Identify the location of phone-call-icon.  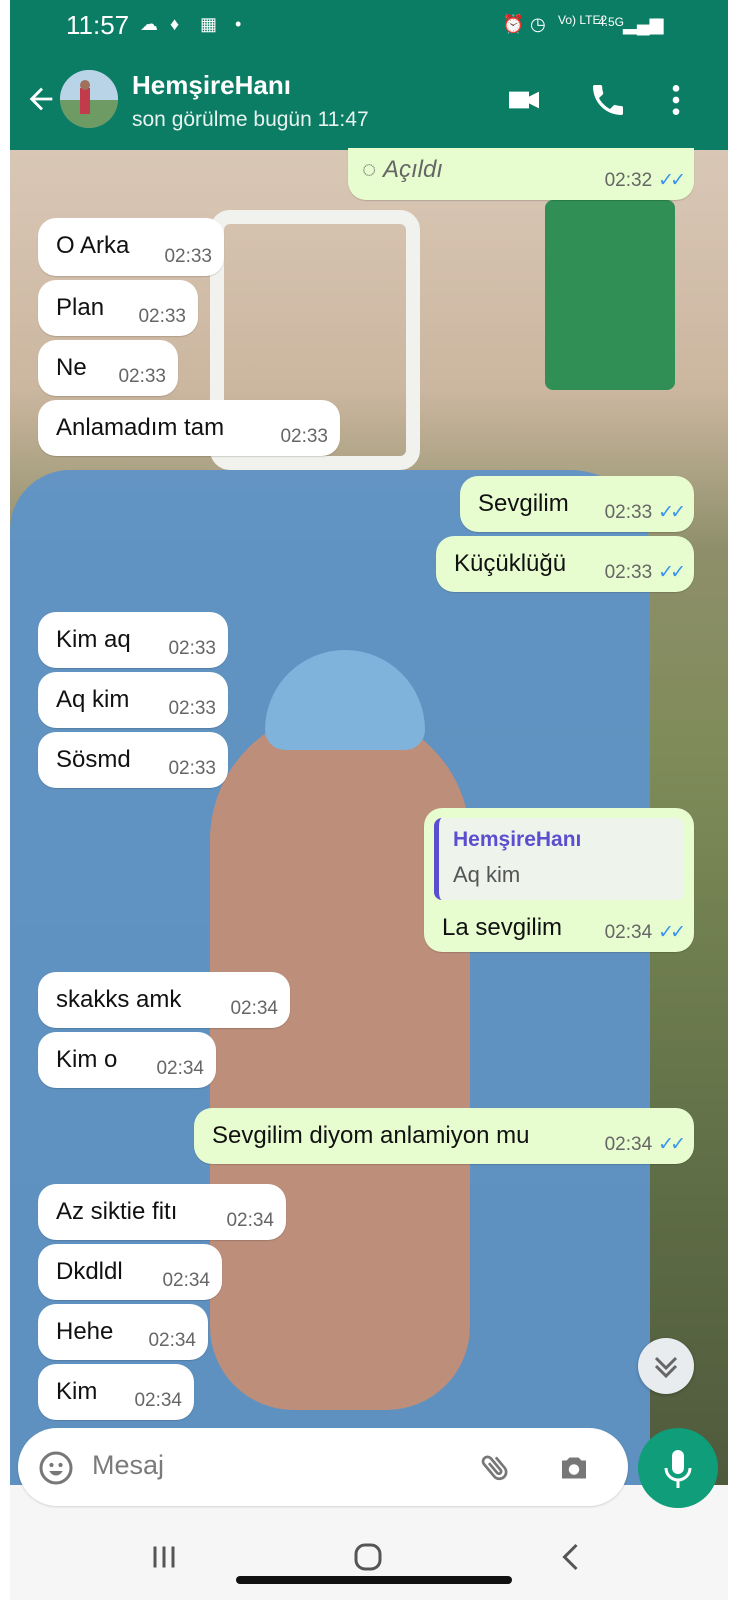
(608, 100).